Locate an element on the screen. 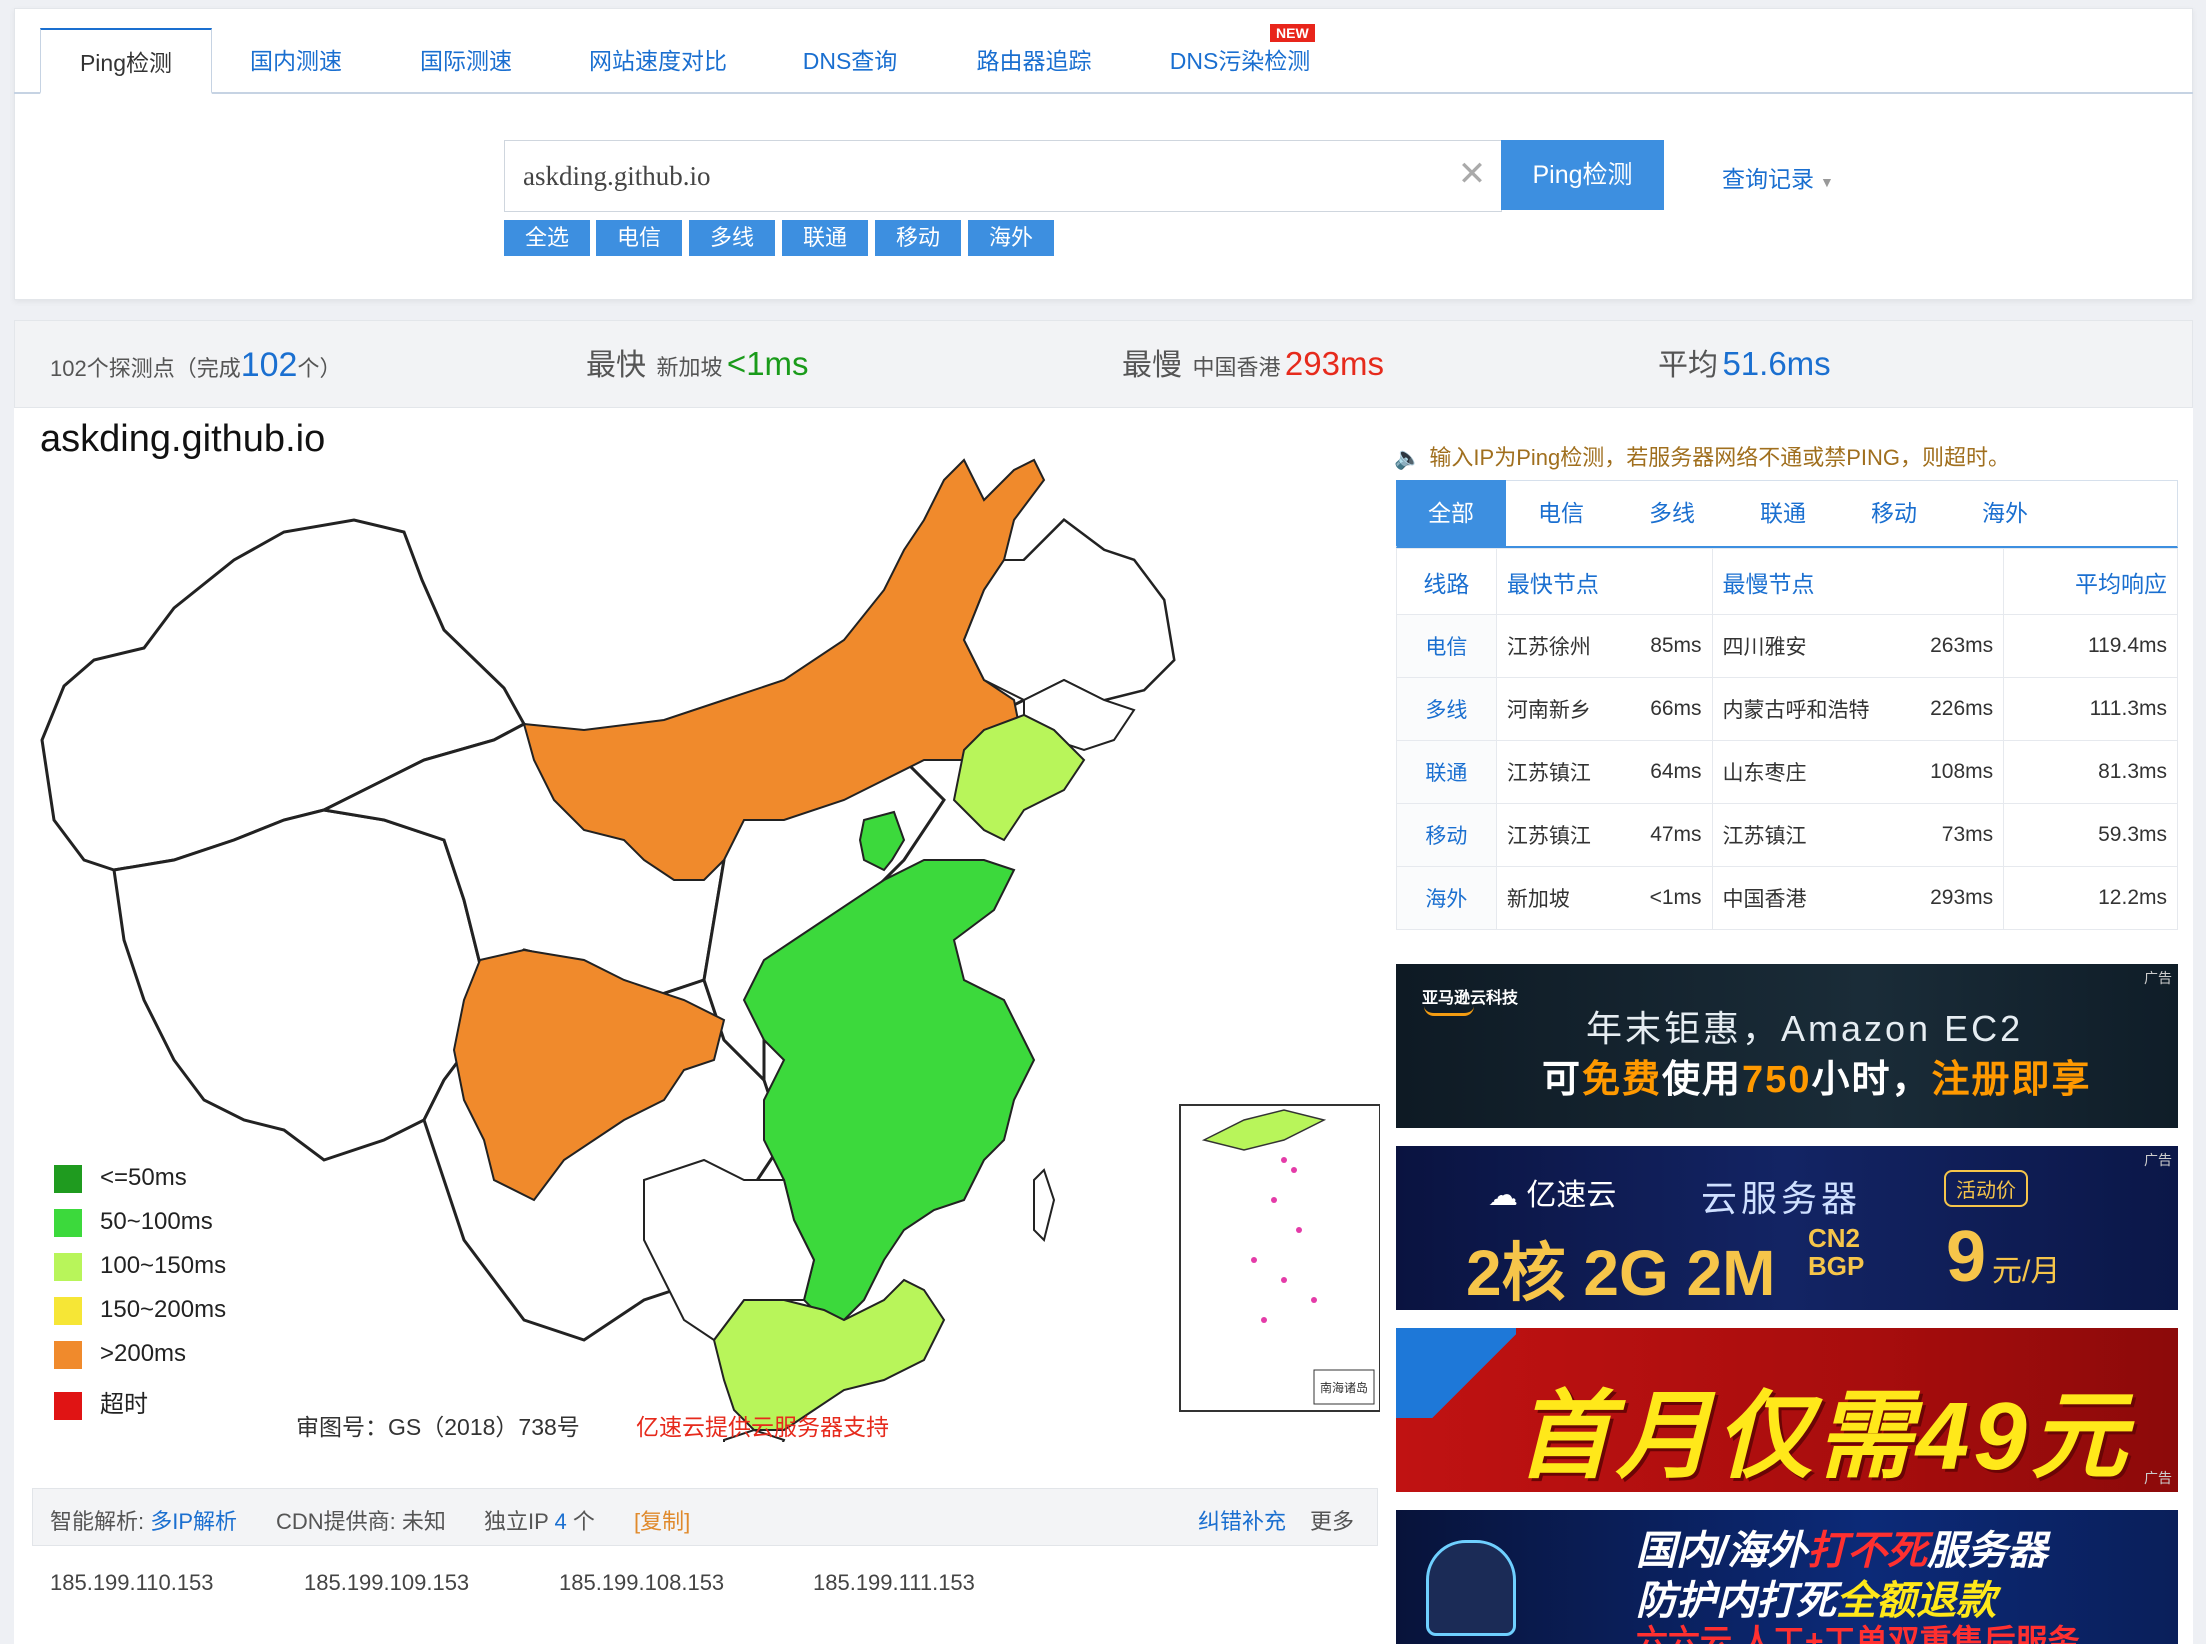 The height and width of the screenshot is (1644, 2206). tab-site-compare: 网站速度对比 is located at coordinates (658, 61).